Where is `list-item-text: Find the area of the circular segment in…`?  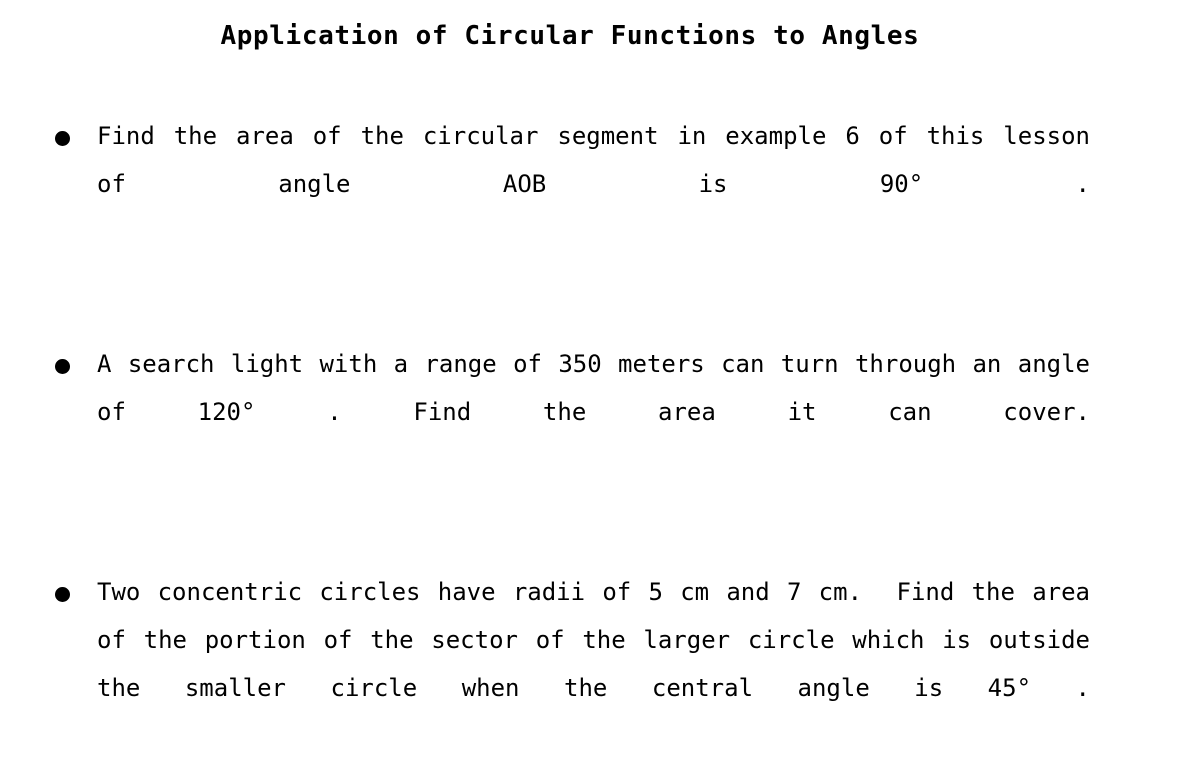
list-item-text: Find the area of the circular segment in… is located at coordinates (601, 160).